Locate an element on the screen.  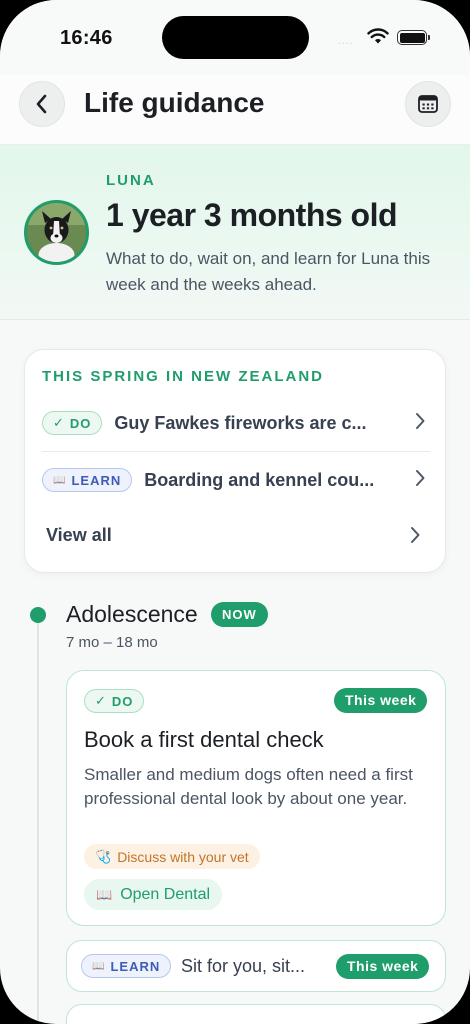
vet-chip: 🩺 Discuss with your vet is located at coordinates (172, 856).